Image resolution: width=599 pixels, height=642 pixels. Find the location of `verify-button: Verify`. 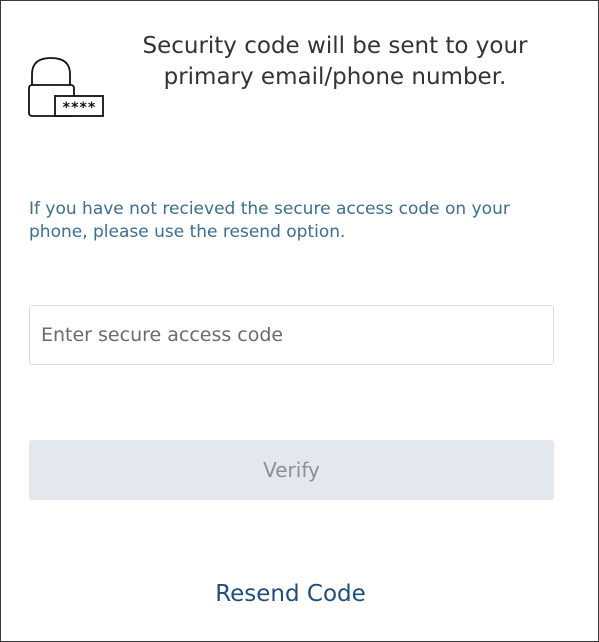

verify-button: Verify is located at coordinates (291, 470).